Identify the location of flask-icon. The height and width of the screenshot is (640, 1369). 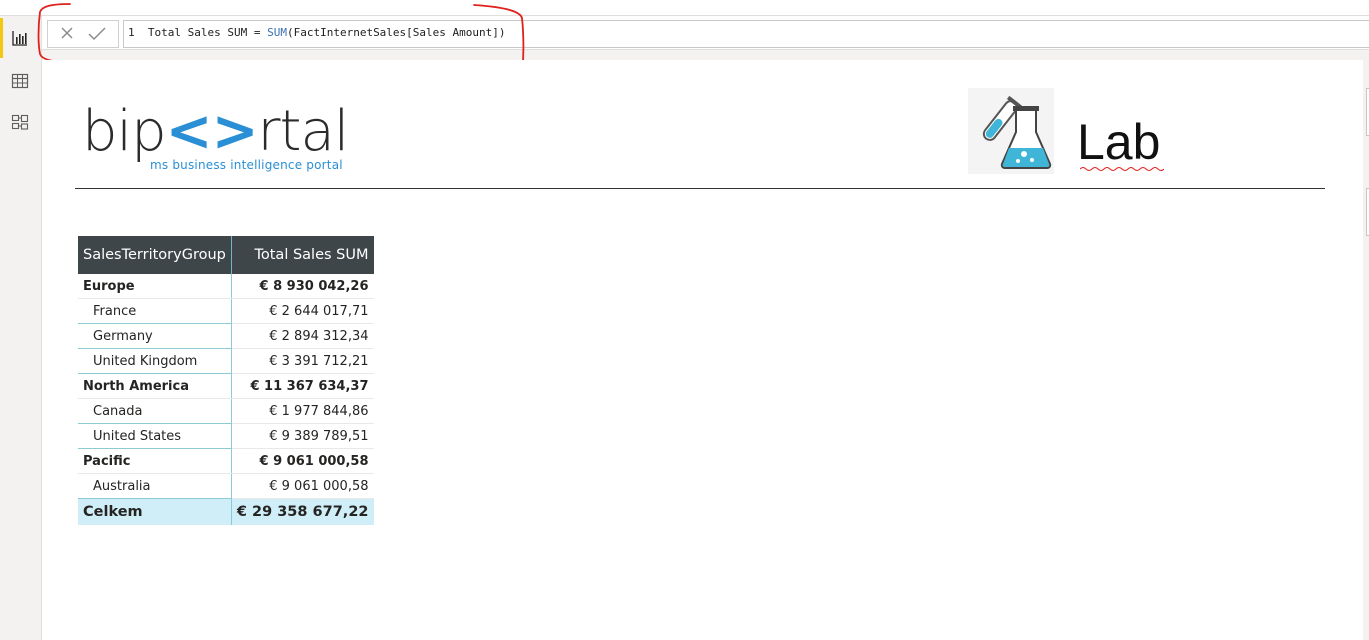
(1017, 132).